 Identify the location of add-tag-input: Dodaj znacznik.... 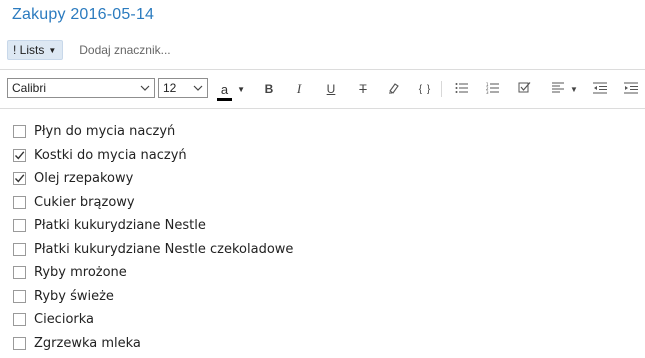
(124, 50).